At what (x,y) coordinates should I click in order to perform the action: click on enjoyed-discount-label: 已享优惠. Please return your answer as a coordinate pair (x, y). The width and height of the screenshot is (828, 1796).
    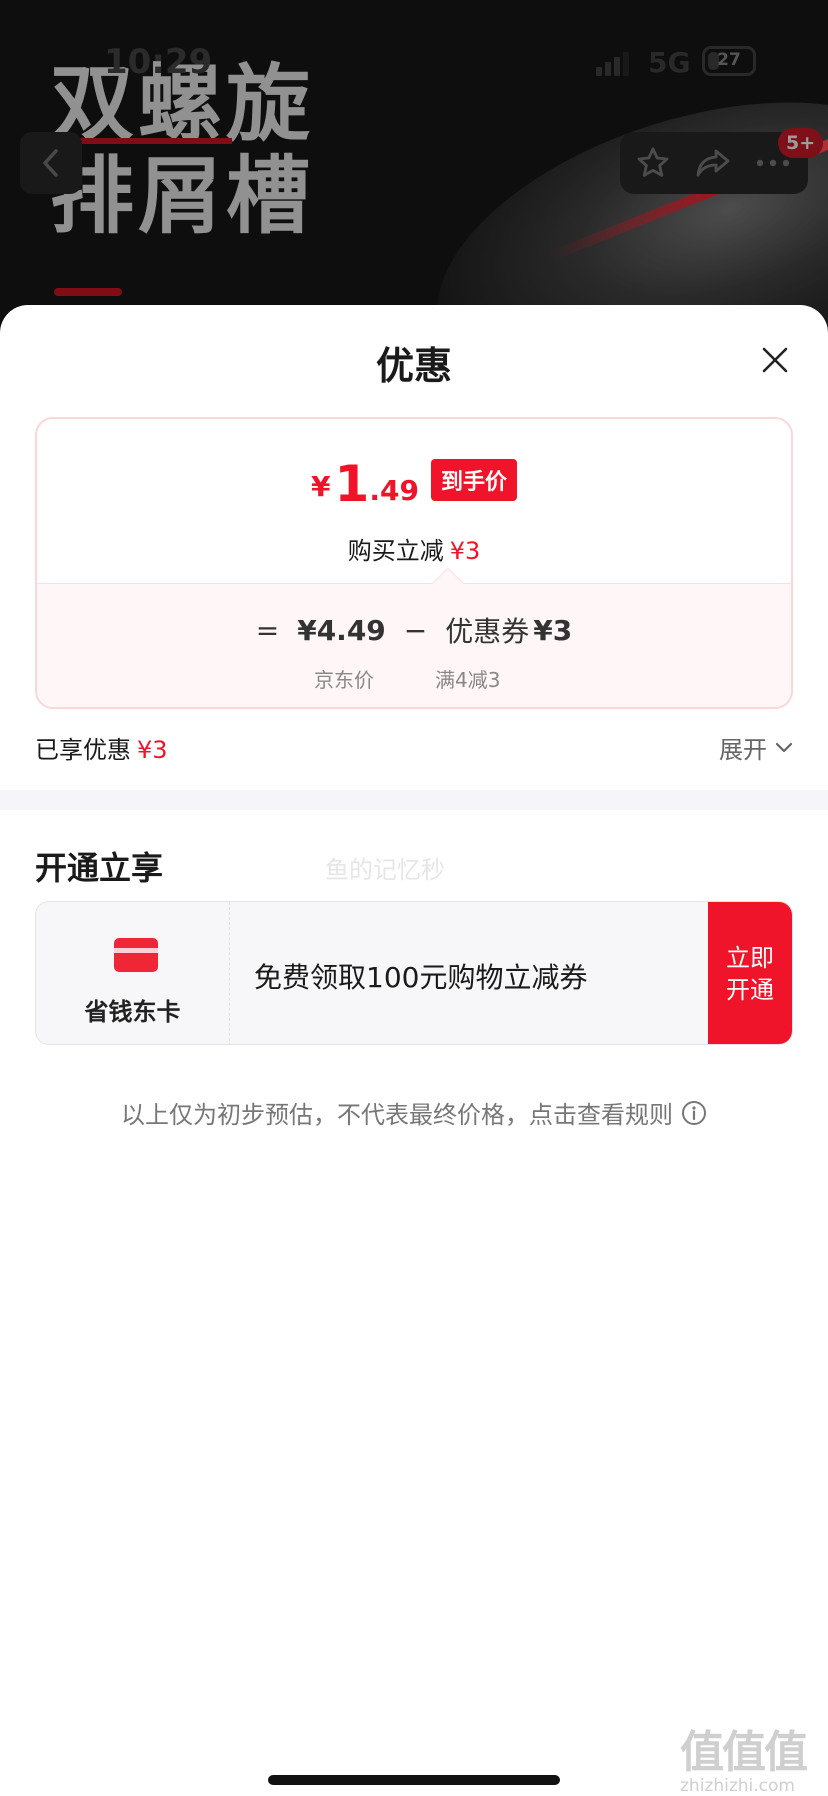
    Looking at the image, I should click on (83, 750).